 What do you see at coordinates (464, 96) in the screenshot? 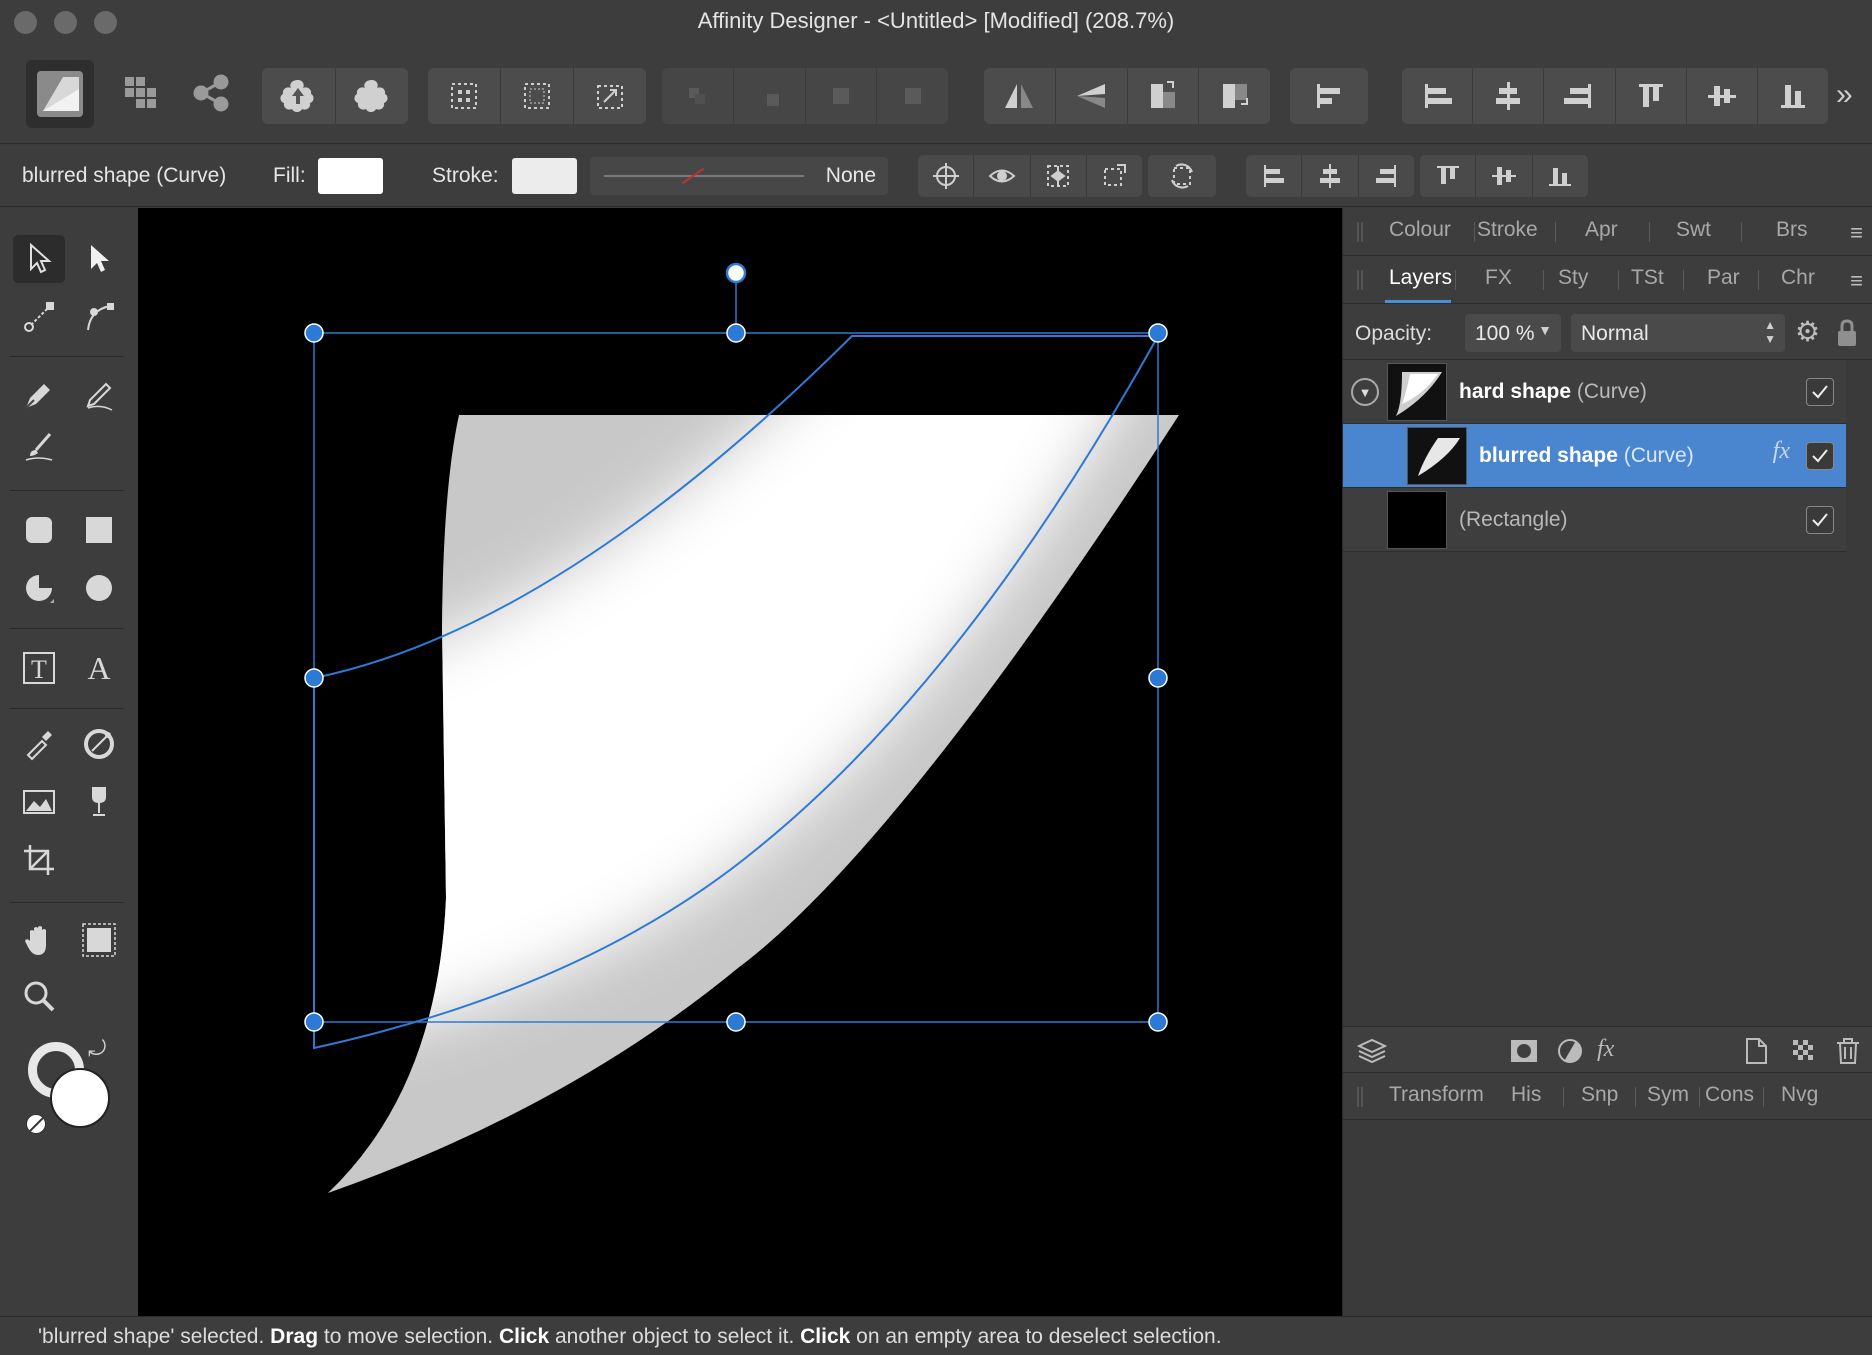
I see `grid-snap-button` at bounding box center [464, 96].